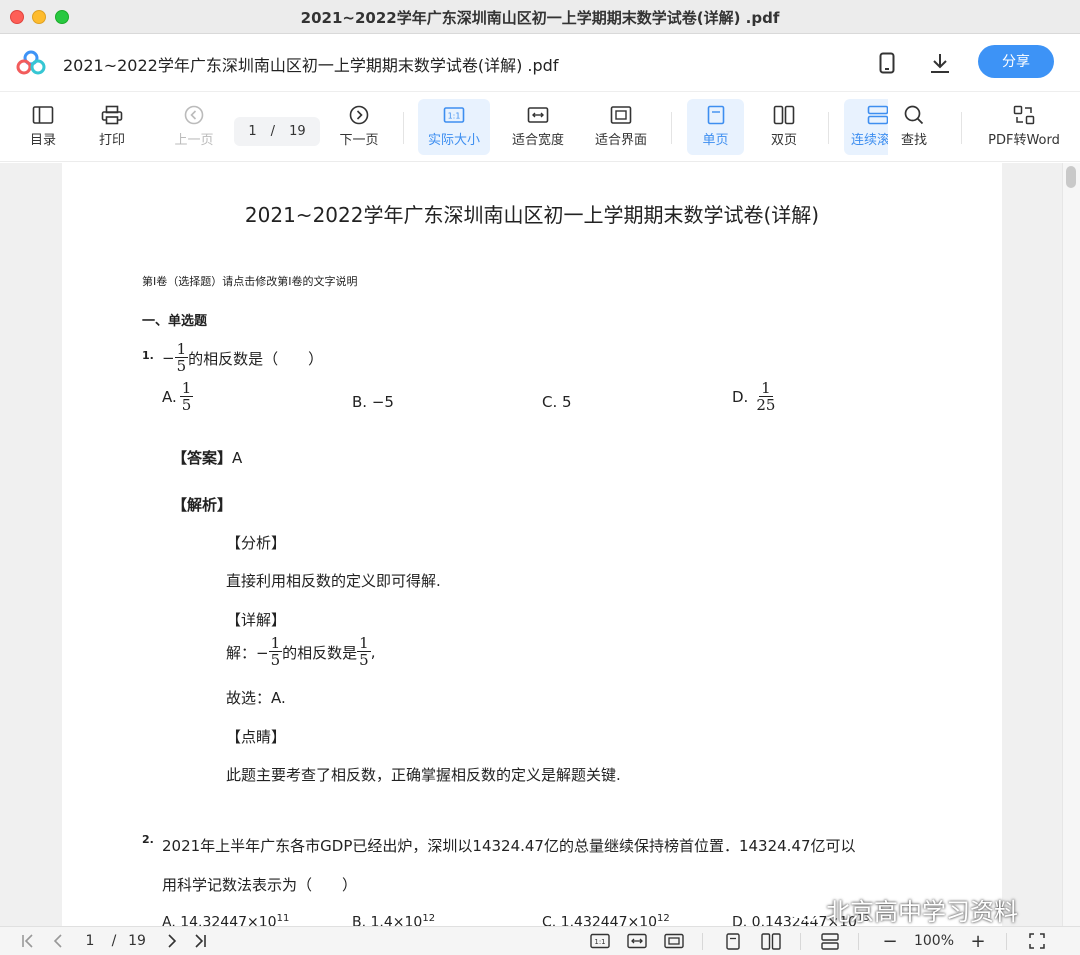 The height and width of the screenshot is (955, 1080). I want to click on question-number: 2., so click(148, 839).